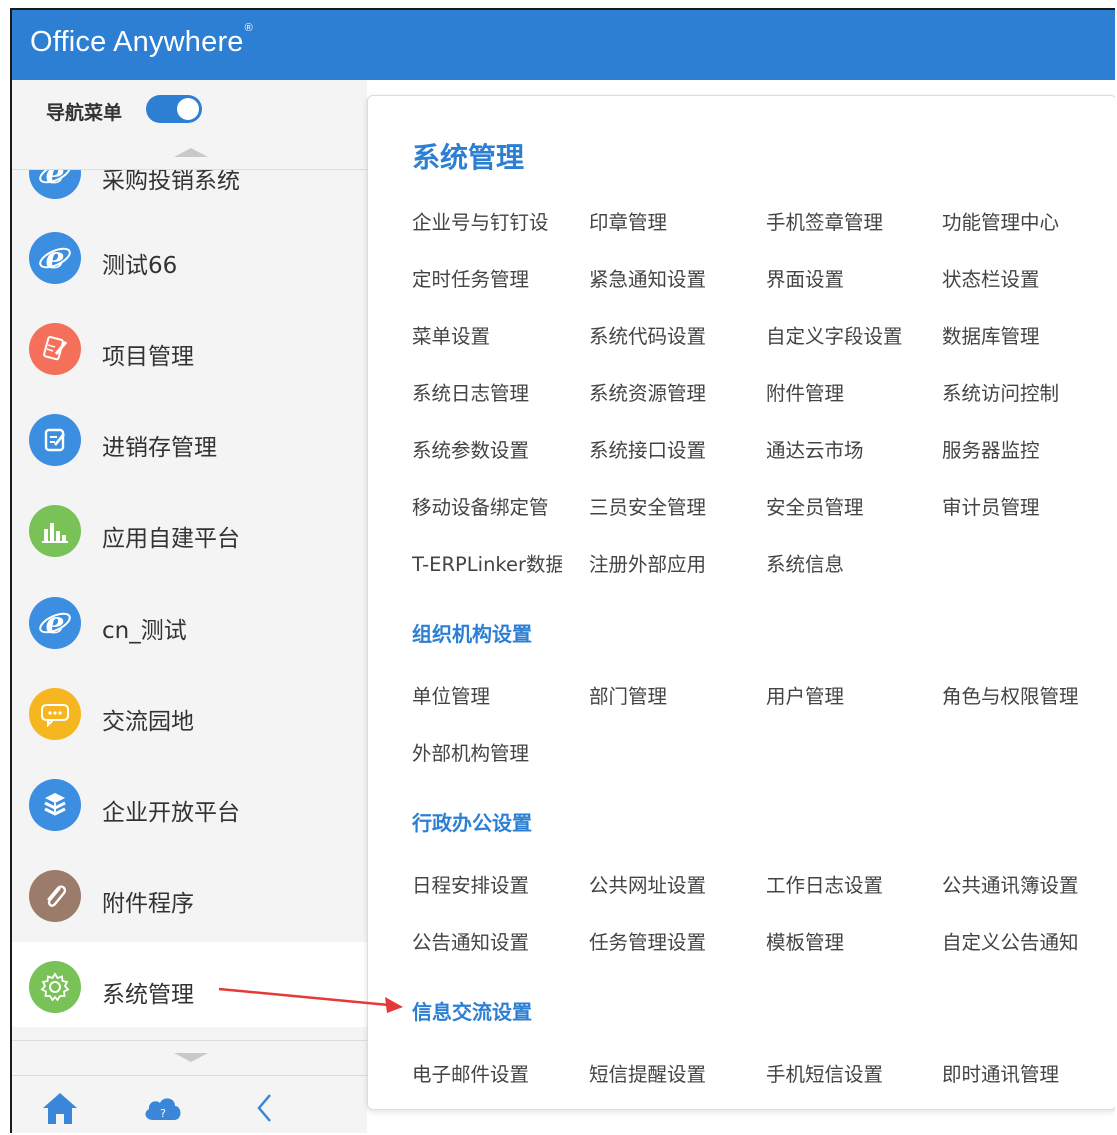 The width and height of the screenshot is (1117, 1135). I want to click on menu-link: 状态栏设置, so click(1024, 277).